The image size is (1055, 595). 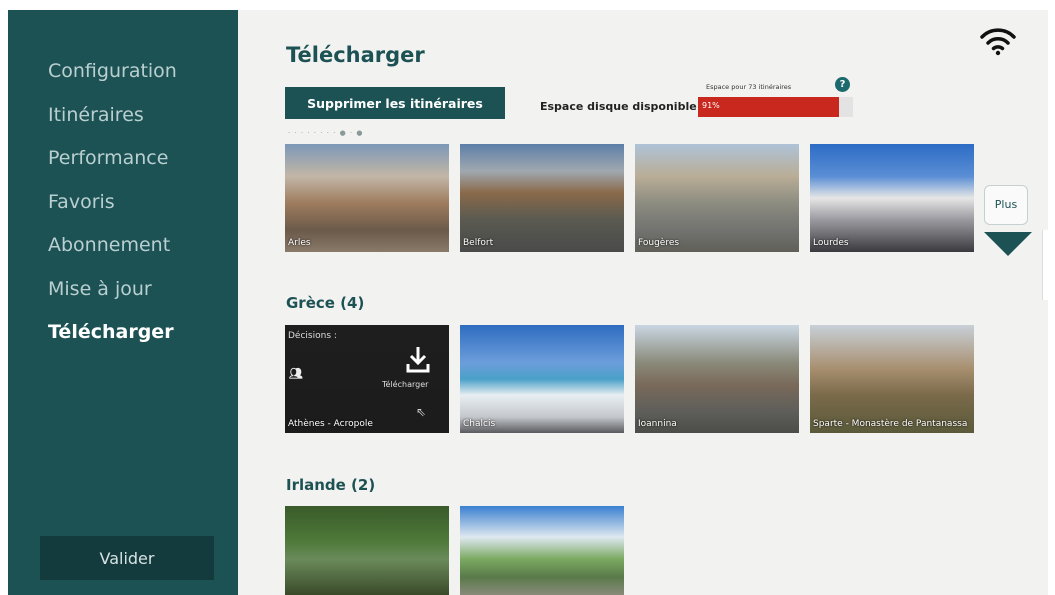 I want to click on sidebar-item-itineraires: Itinéraires, so click(x=112, y=126).